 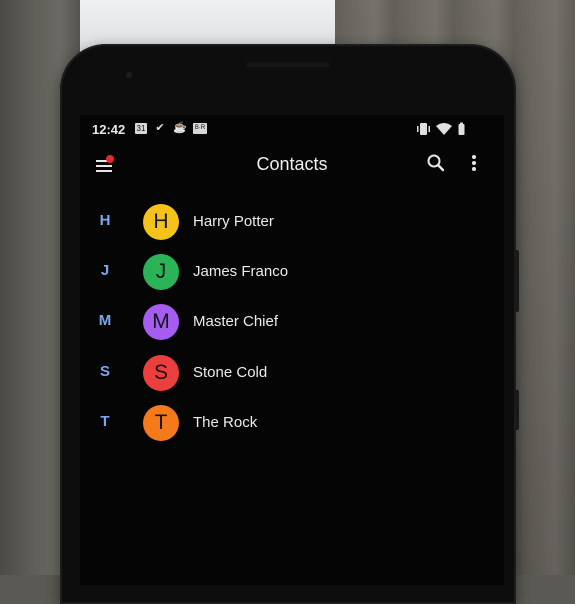 I want to click on battery-icon, so click(x=461, y=128).